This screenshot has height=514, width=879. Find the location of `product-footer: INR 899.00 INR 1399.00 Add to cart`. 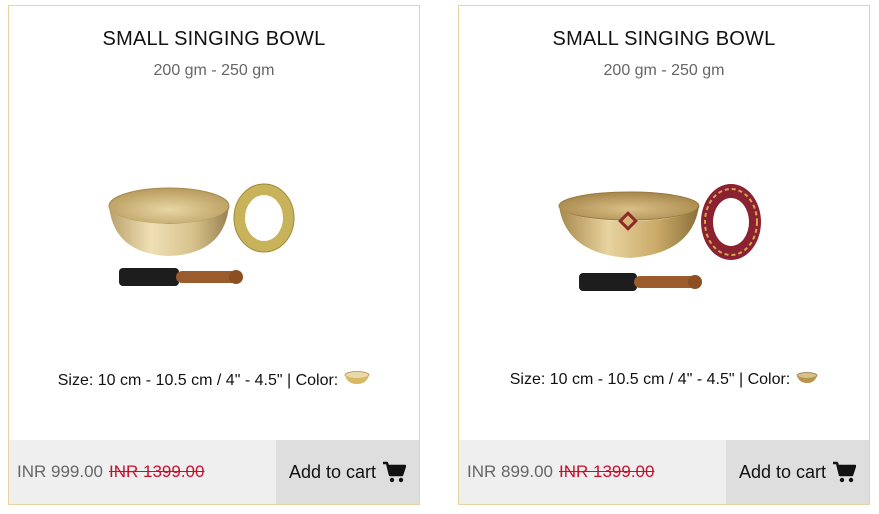

product-footer: INR 899.00 INR 1399.00 Add to cart is located at coordinates (664, 472).